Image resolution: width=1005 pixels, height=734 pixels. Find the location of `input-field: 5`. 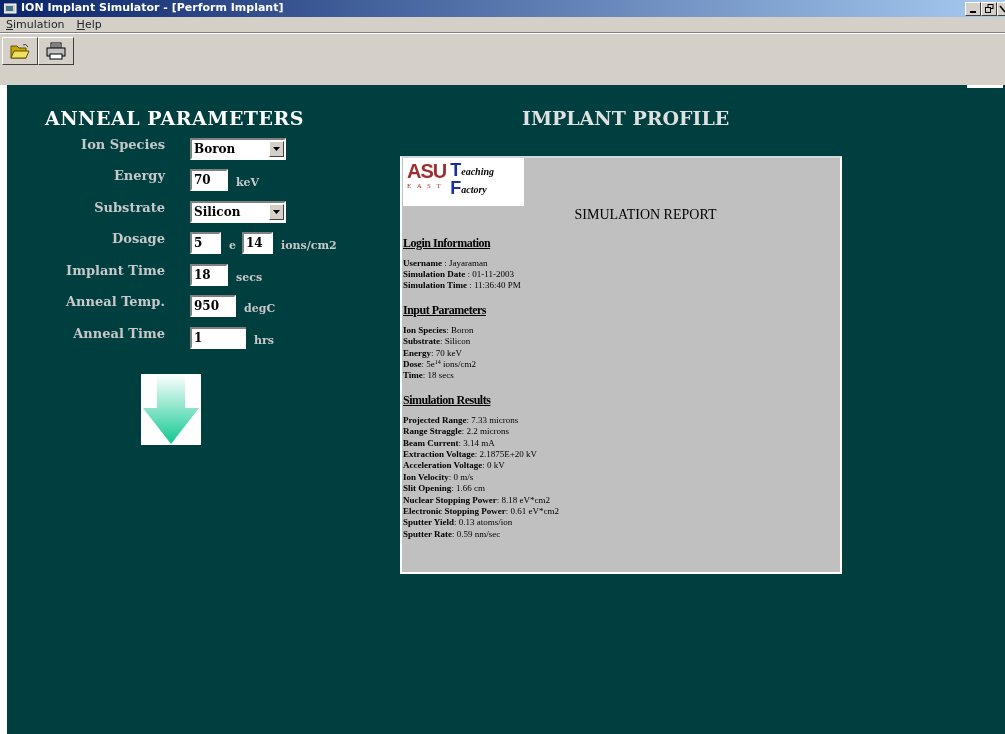

input-field: 5 is located at coordinates (205, 243).